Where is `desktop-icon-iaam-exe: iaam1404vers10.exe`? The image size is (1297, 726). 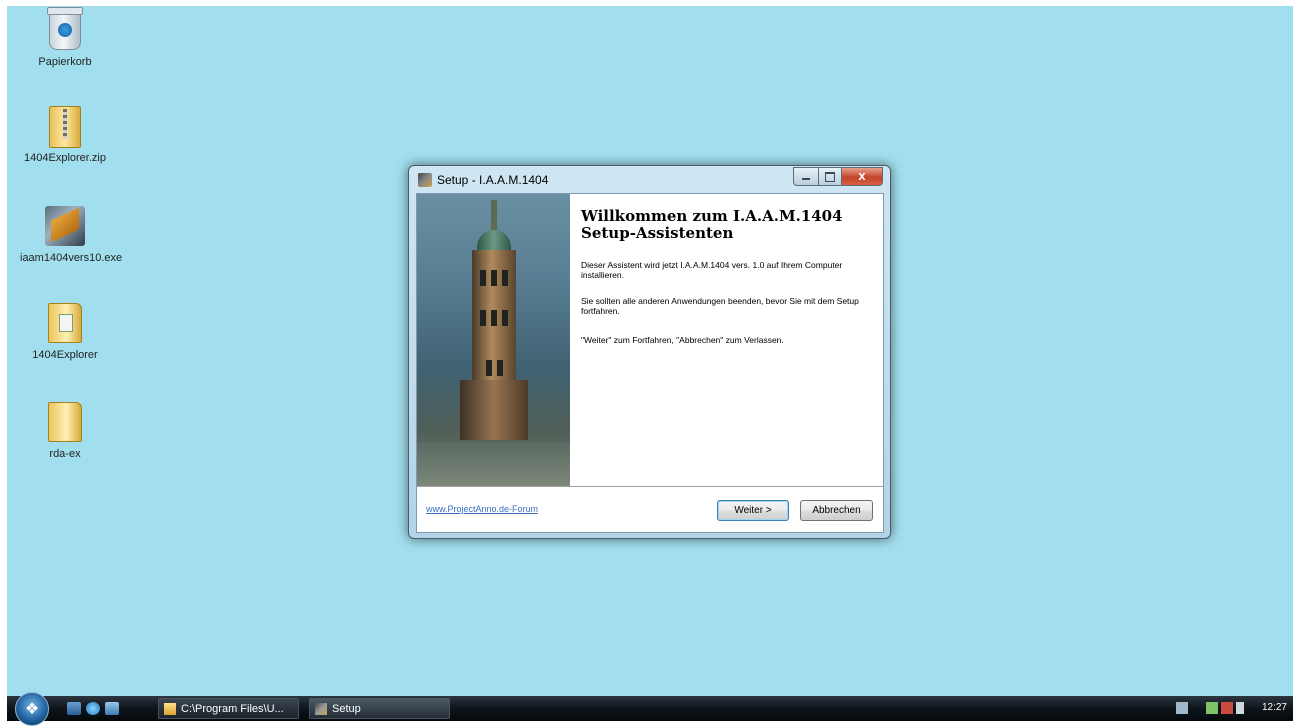 desktop-icon-iaam-exe: iaam1404vers10.exe is located at coordinates (71, 235).